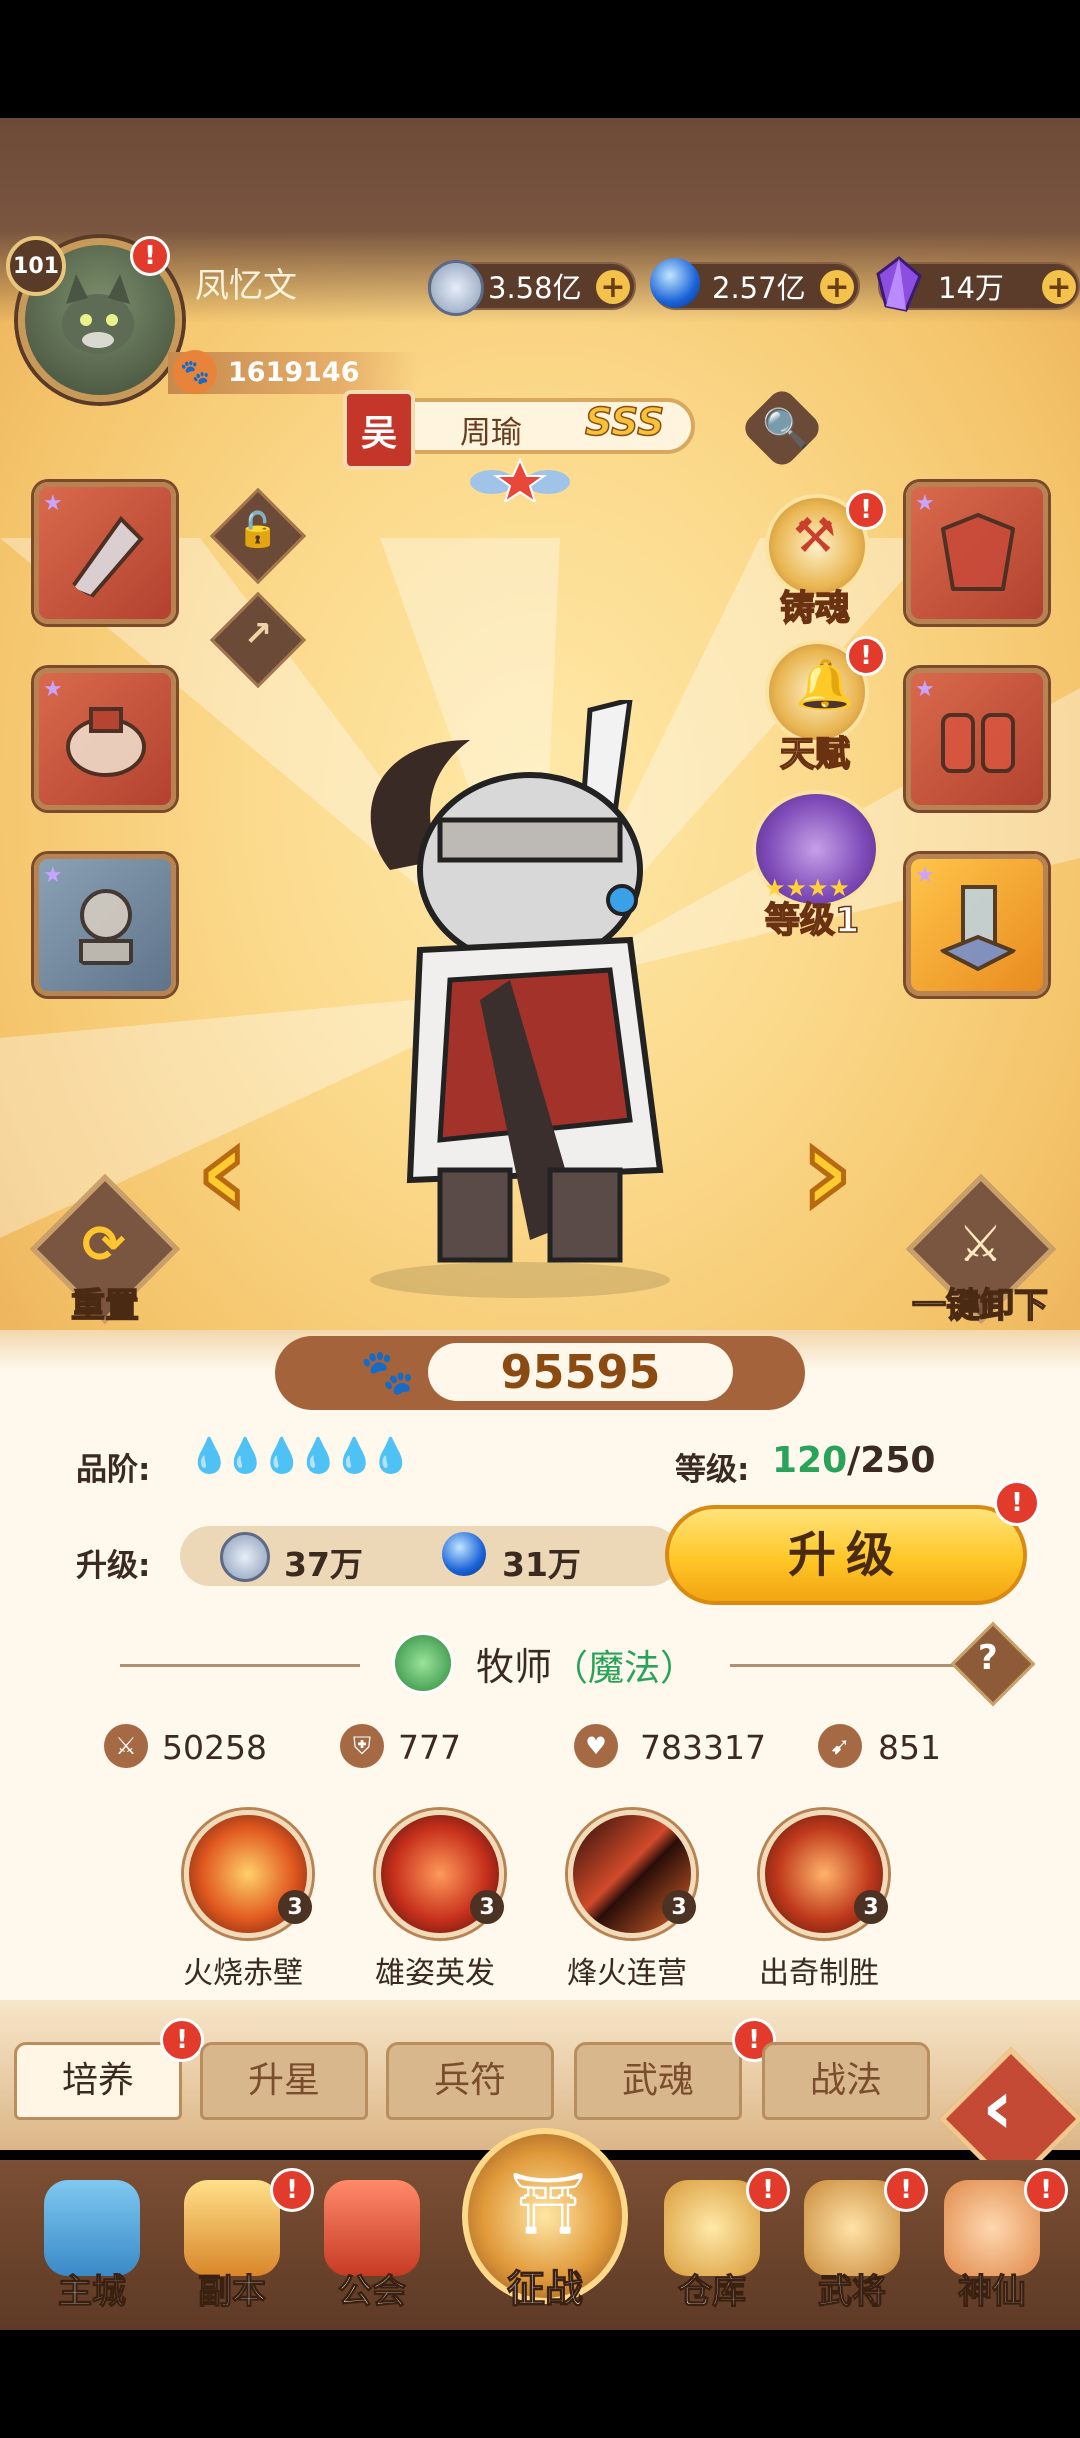  What do you see at coordinates (840, 1746) in the screenshot?
I see `boot-icon: ➹` at bounding box center [840, 1746].